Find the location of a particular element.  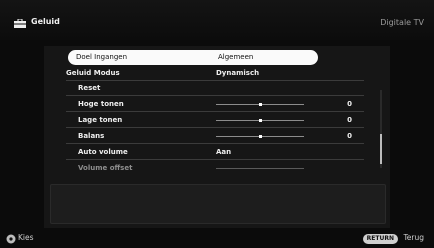

menu-item-value: Dynamisch is located at coordinates (238, 73).